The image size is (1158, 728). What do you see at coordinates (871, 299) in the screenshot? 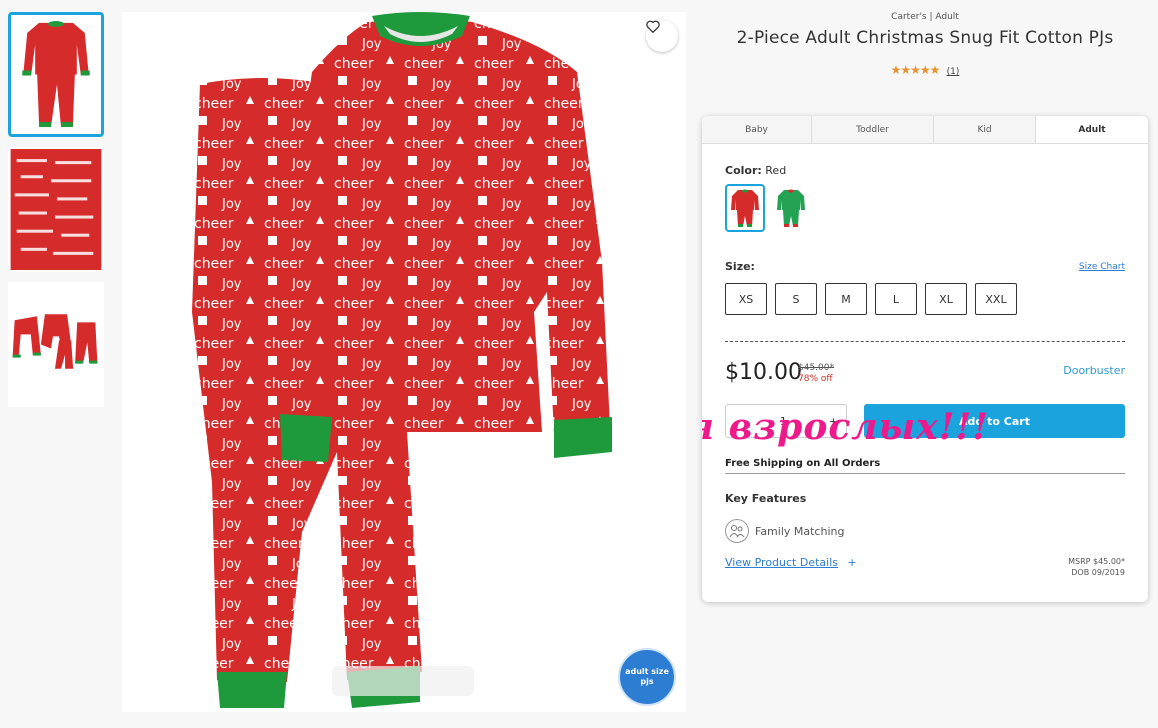
I see `size-options: XS S M L XL XXL` at bounding box center [871, 299].